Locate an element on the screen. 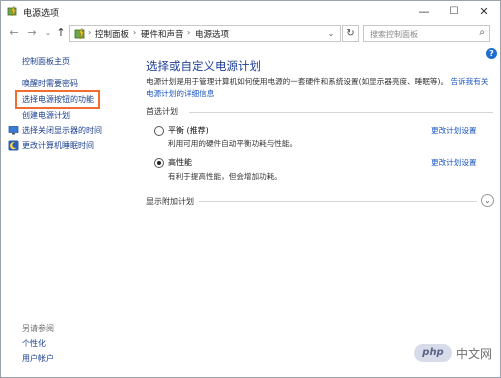  balanced-plan-radio is located at coordinates (159, 131).